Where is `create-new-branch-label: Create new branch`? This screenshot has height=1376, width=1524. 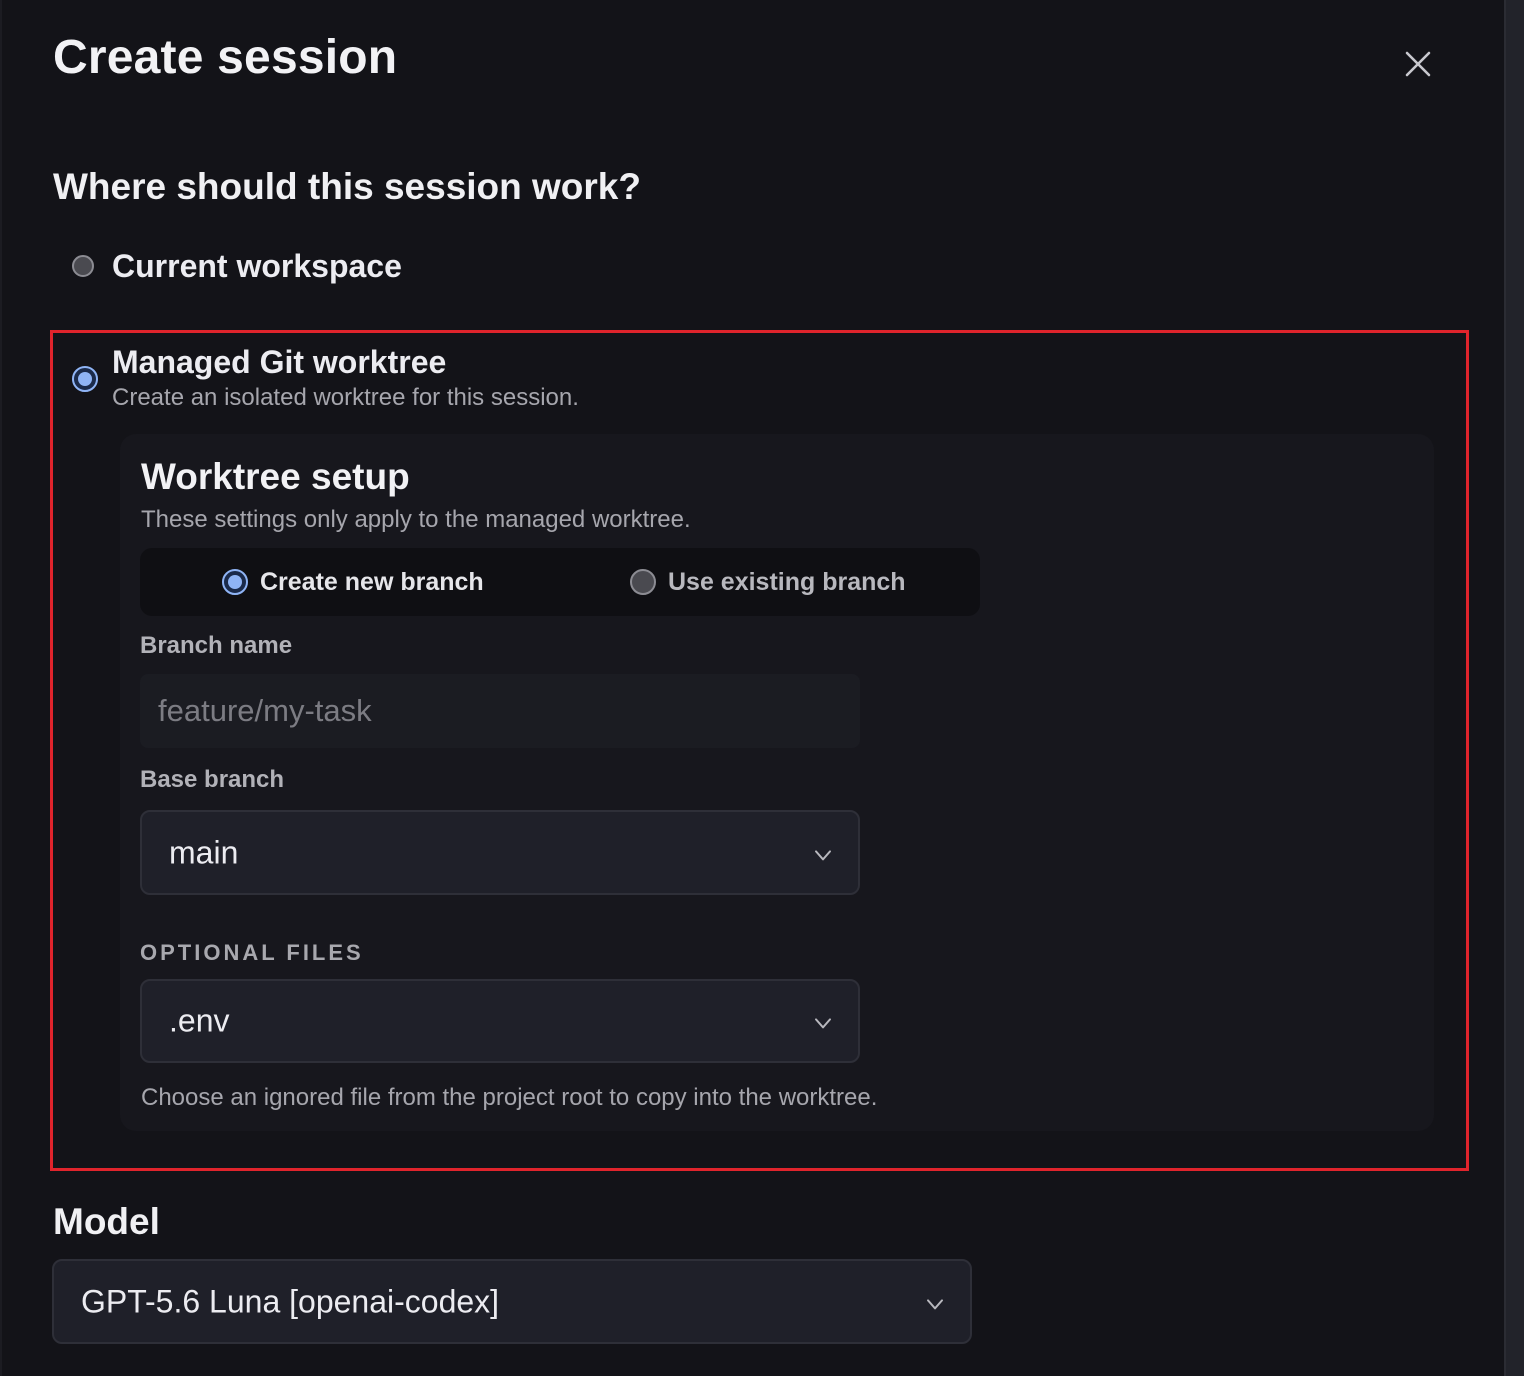
create-new-branch-label: Create new branch is located at coordinates (372, 581).